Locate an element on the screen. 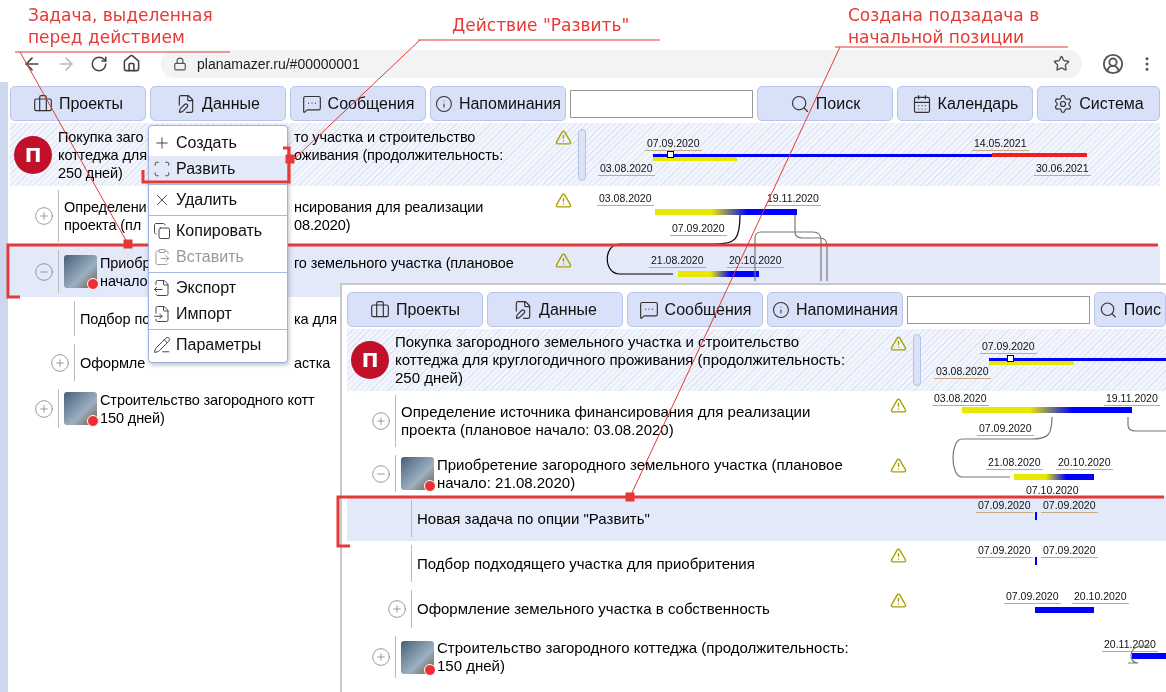 This screenshot has height=692, width=1166. menu-item: Импорт is located at coordinates (218, 314).